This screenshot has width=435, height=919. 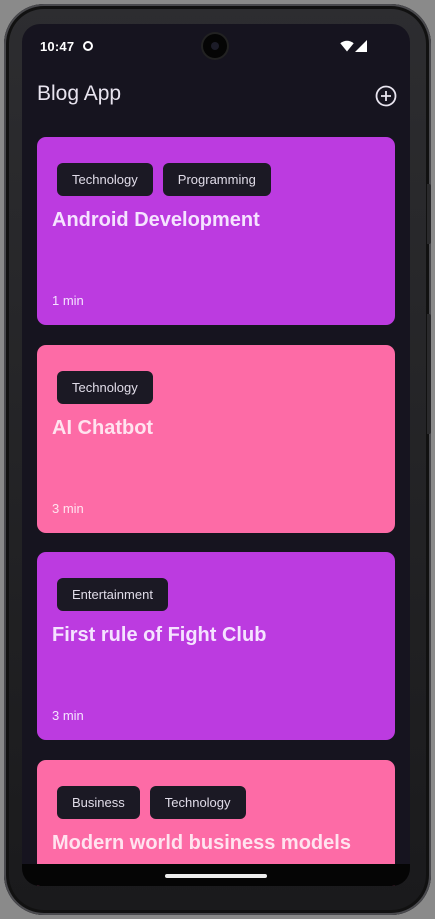 I want to click on tag-list: Business Technology, so click(x=151, y=802).